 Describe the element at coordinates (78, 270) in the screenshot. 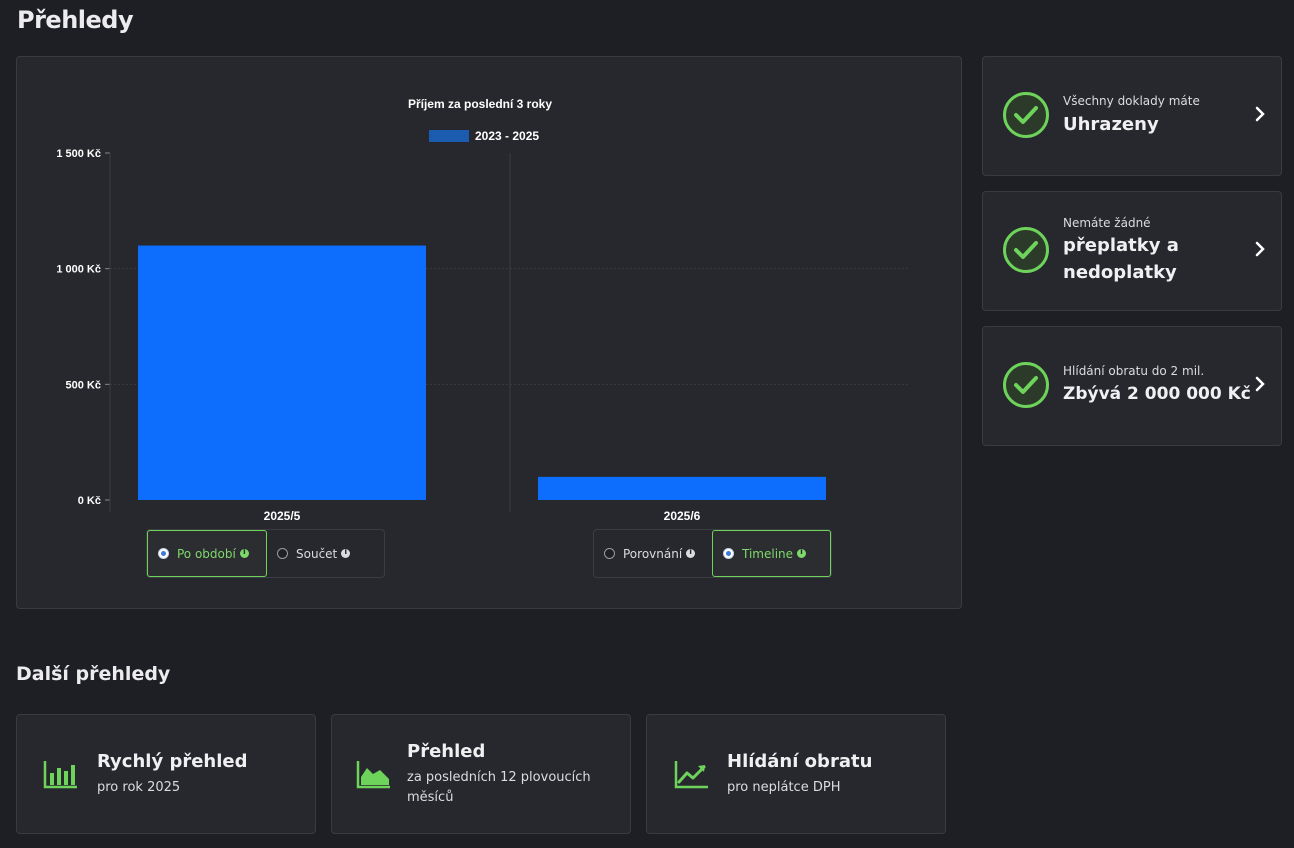

I see `y-tick-label: 1 000 Kč` at that location.